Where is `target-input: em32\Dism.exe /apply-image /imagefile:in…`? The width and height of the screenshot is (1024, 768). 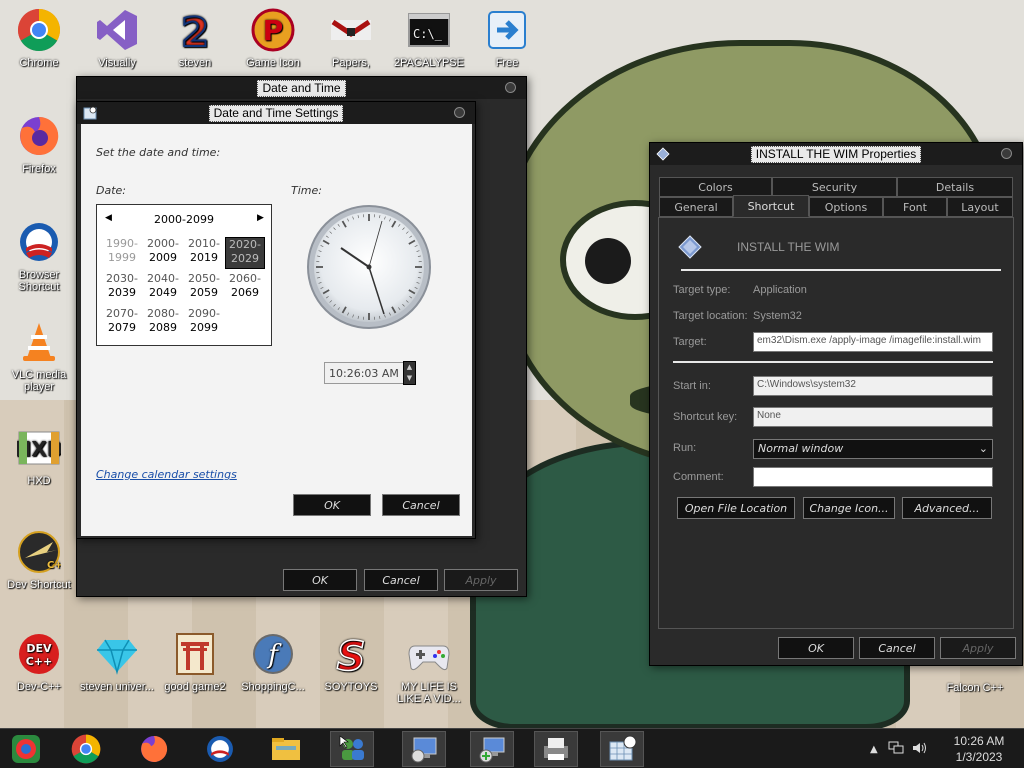 target-input: em32\Dism.exe /apply-image /imagefile:in… is located at coordinates (873, 342).